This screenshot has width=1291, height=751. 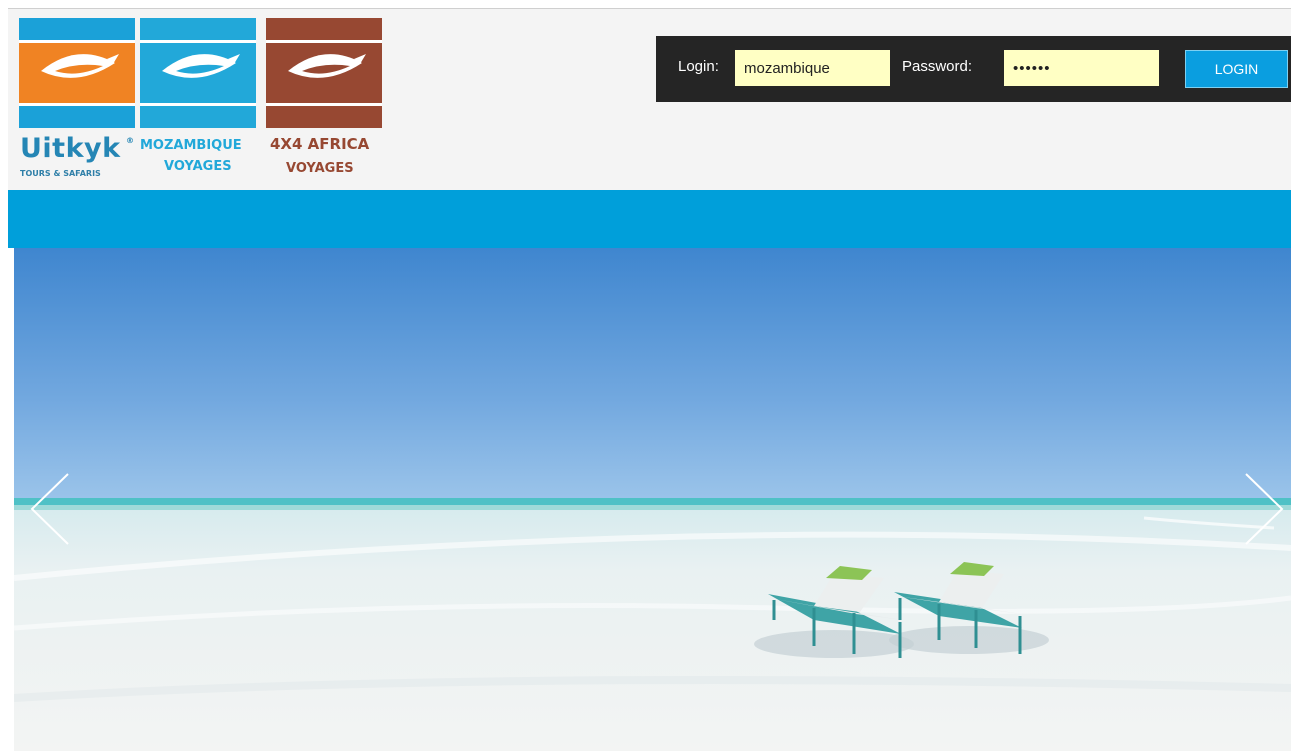 What do you see at coordinates (130, 140) in the screenshot?
I see `registered-mark: ®` at bounding box center [130, 140].